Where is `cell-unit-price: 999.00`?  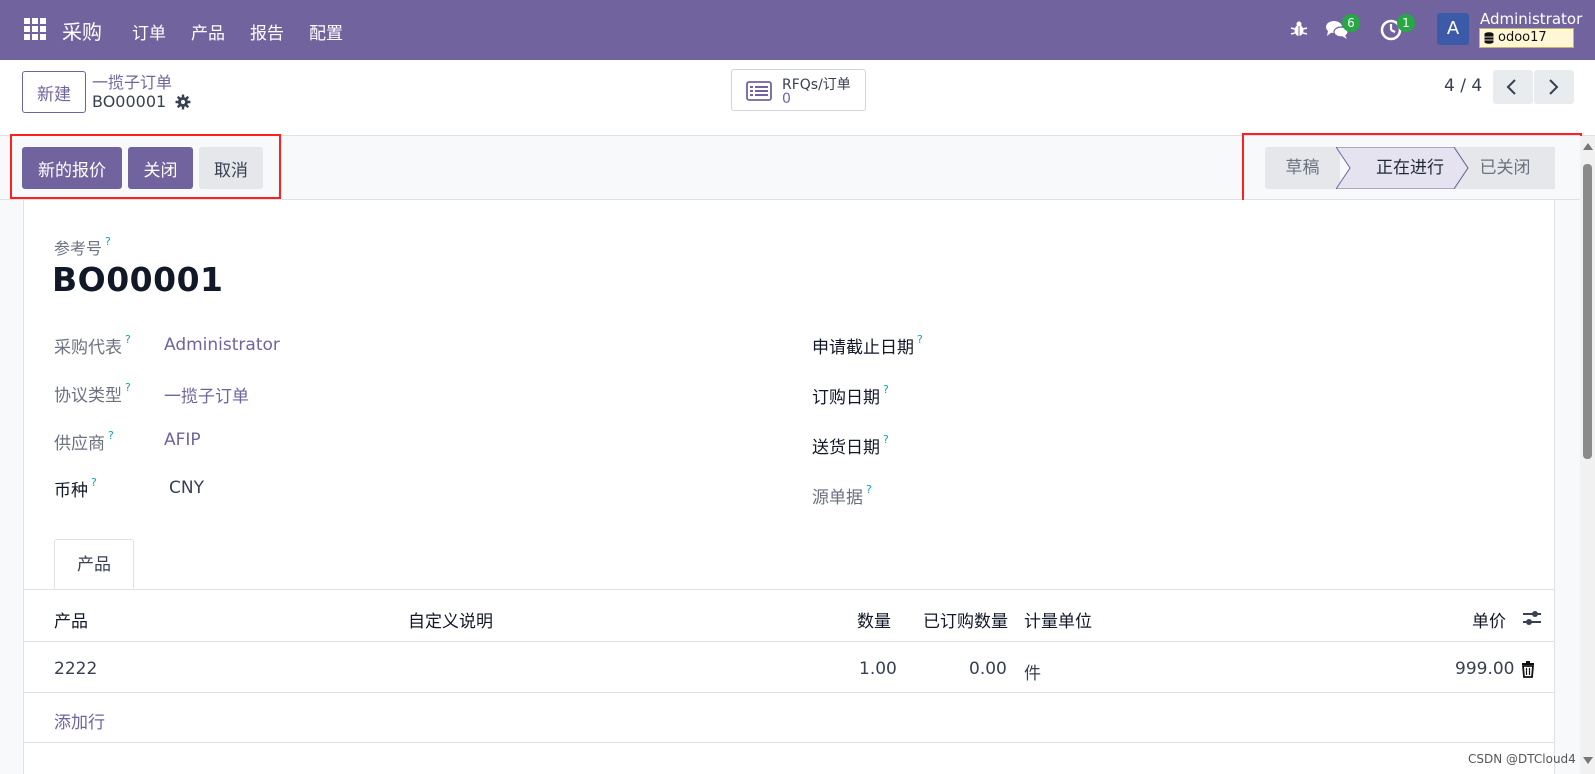 cell-unit-price: 999.00 is located at coordinates (1484, 669).